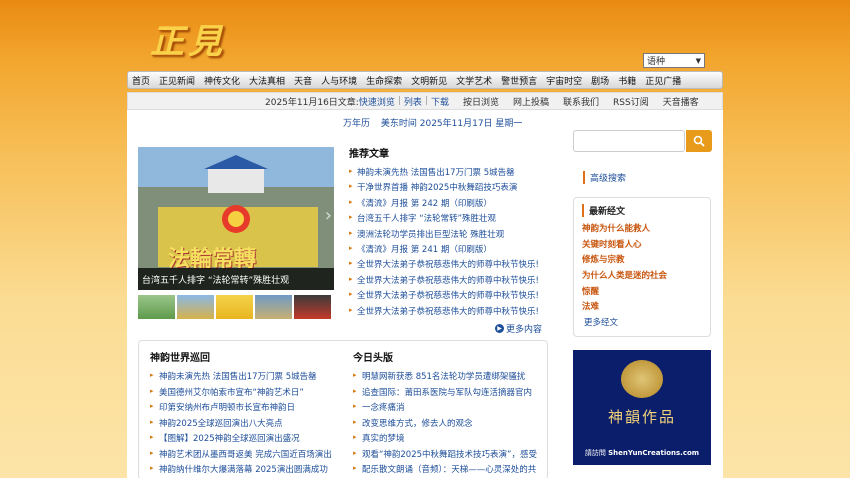 The image size is (850, 478). Describe the element at coordinates (663, 80) in the screenshot. I see `nav-item: 正见广播` at that location.